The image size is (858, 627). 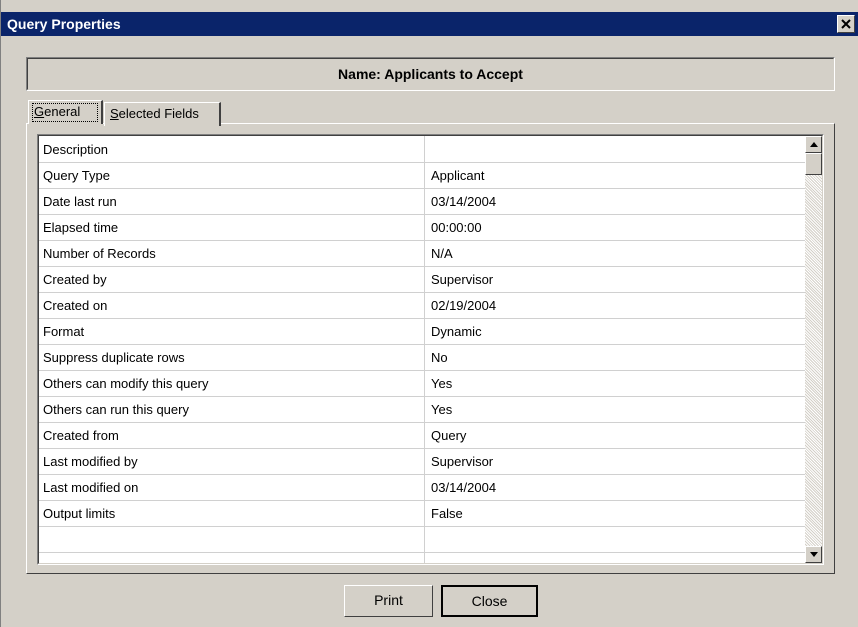 I want to click on tab-selected-fields: Selected Fields, so click(x=162, y=114).